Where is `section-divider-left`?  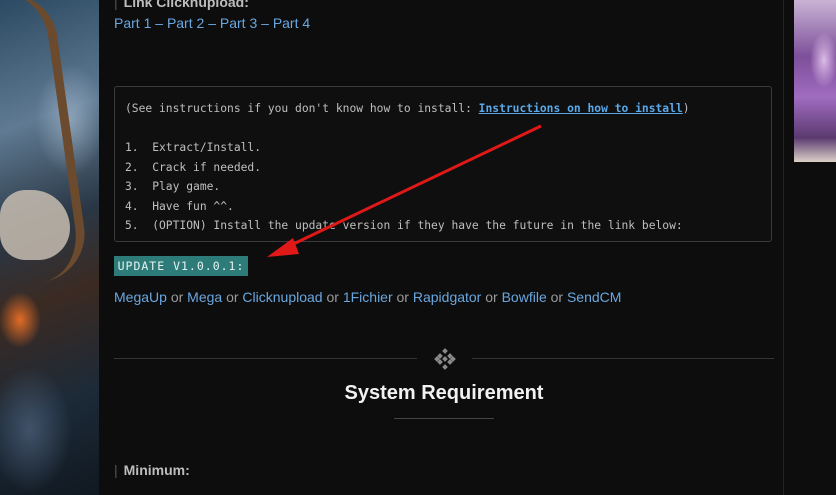 section-divider-left is located at coordinates (265, 358).